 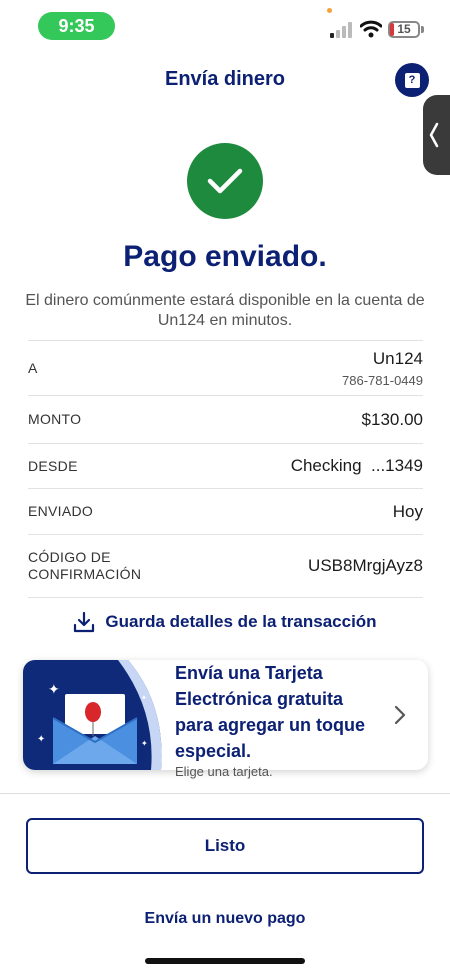 I want to click on page-title: Envía dinero, so click(x=225, y=79).